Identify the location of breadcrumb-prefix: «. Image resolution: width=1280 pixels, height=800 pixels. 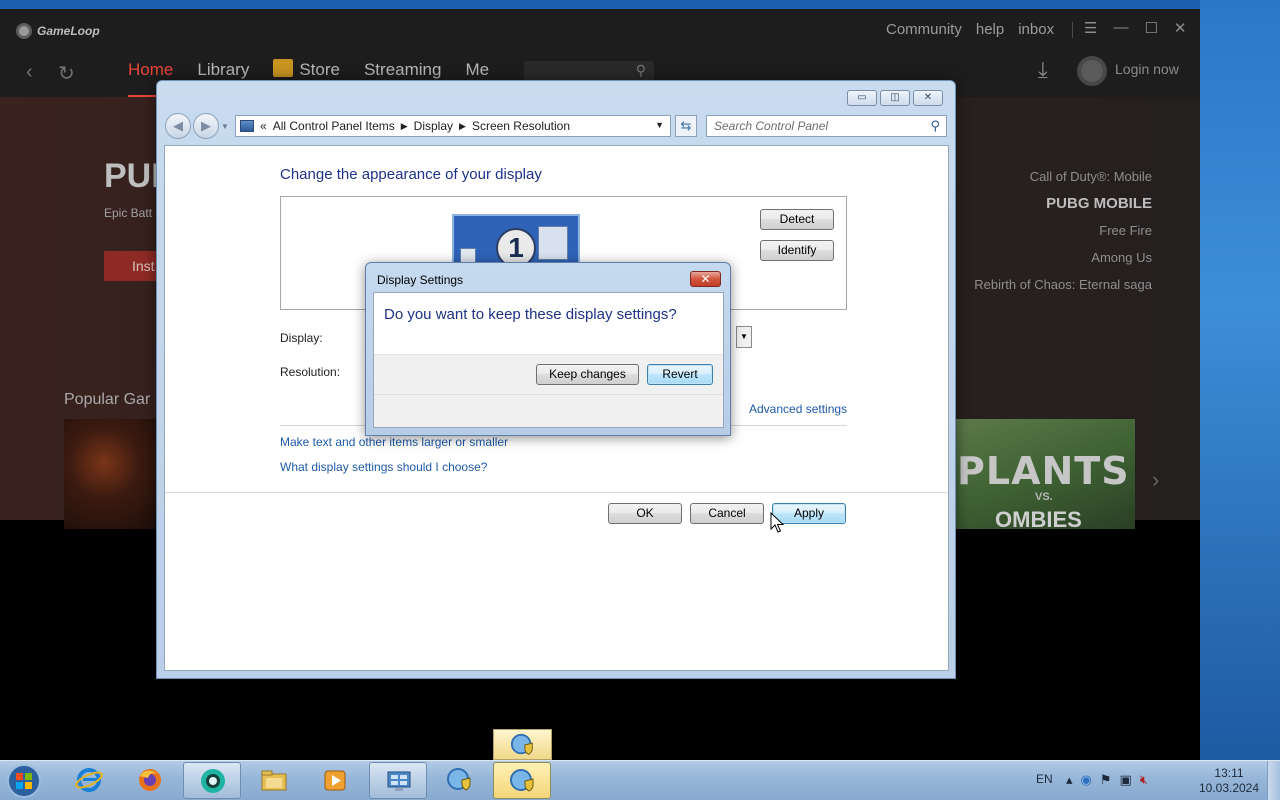
(263, 126).